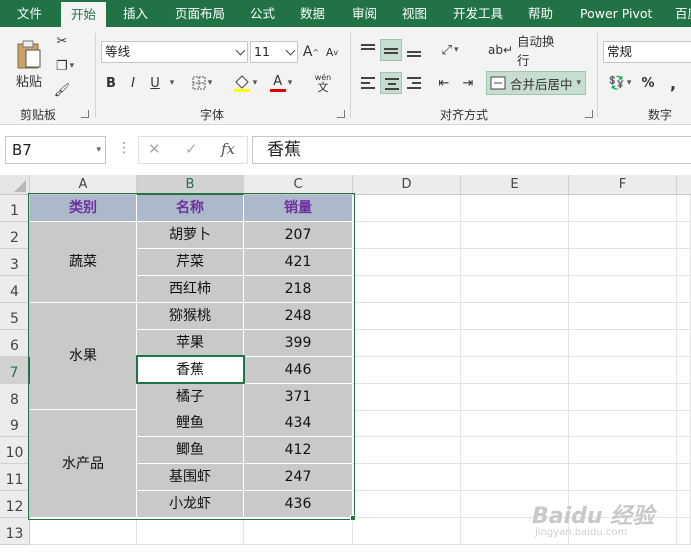  Describe the element at coordinates (228, 149) in the screenshot. I see `insert-function-icon: fx` at that location.